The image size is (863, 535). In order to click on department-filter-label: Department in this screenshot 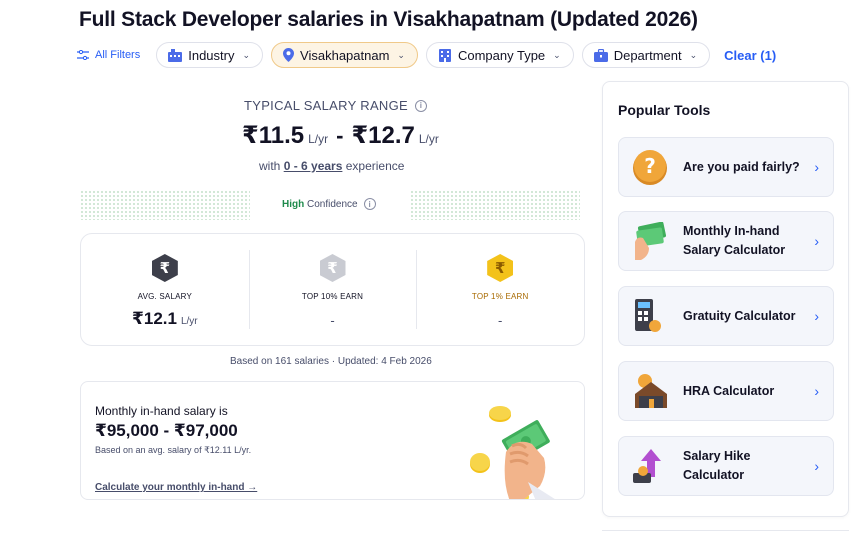, I will do `click(647, 55)`.